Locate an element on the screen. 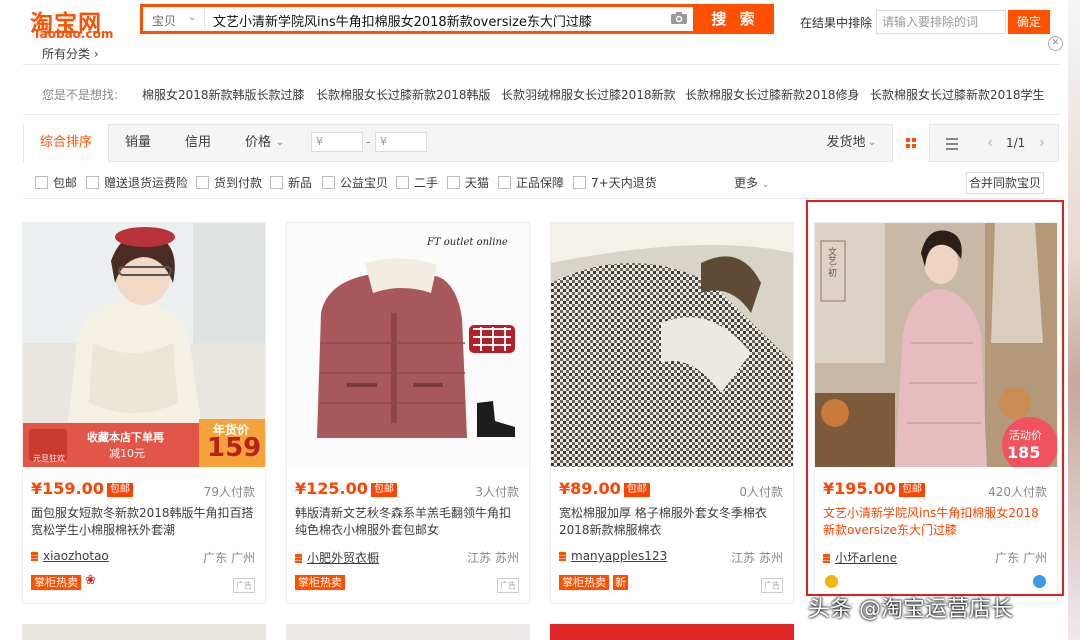  product-title: 面包服女短款冬新款2018韩版牛角扣百搭宽松学生小棉服棉袄外套潮 is located at coordinates (144, 522).